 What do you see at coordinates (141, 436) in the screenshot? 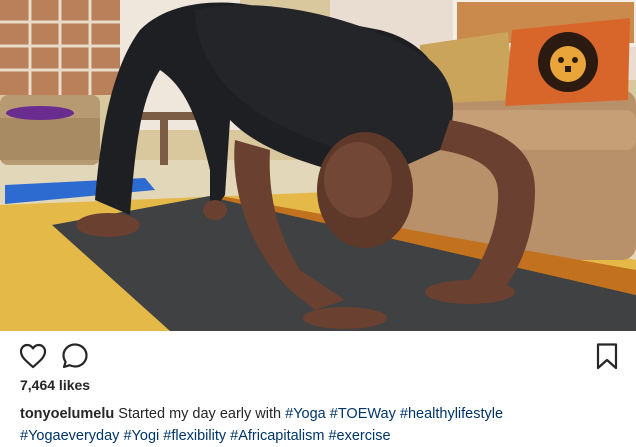
I see `hashtag-link: #Yogi` at bounding box center [141, 436].